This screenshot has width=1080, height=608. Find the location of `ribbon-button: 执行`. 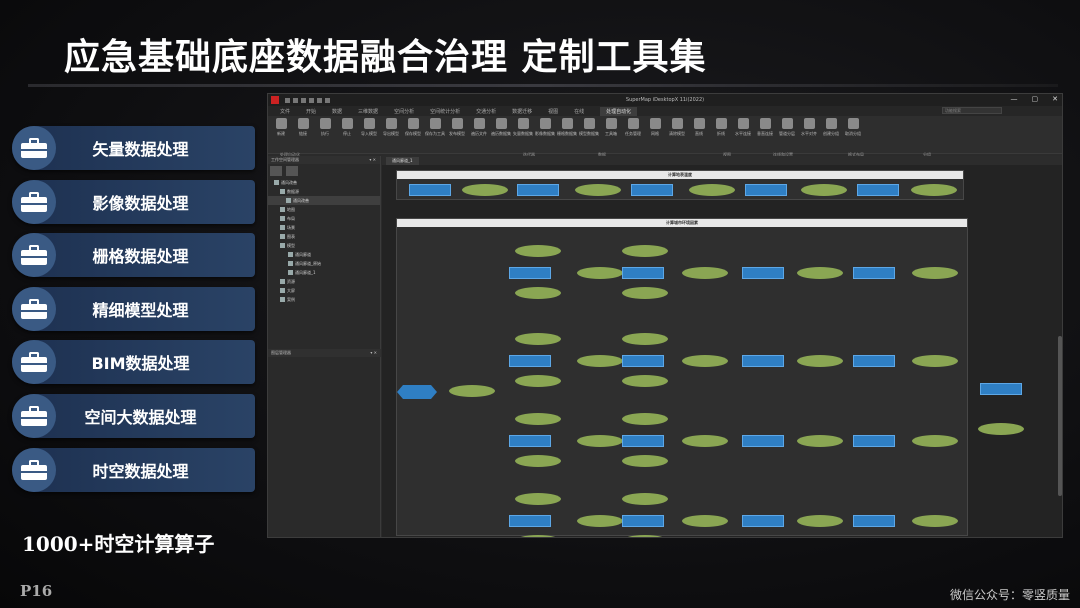

ribbon-button: 执行 is located at coordinates (325, 127).